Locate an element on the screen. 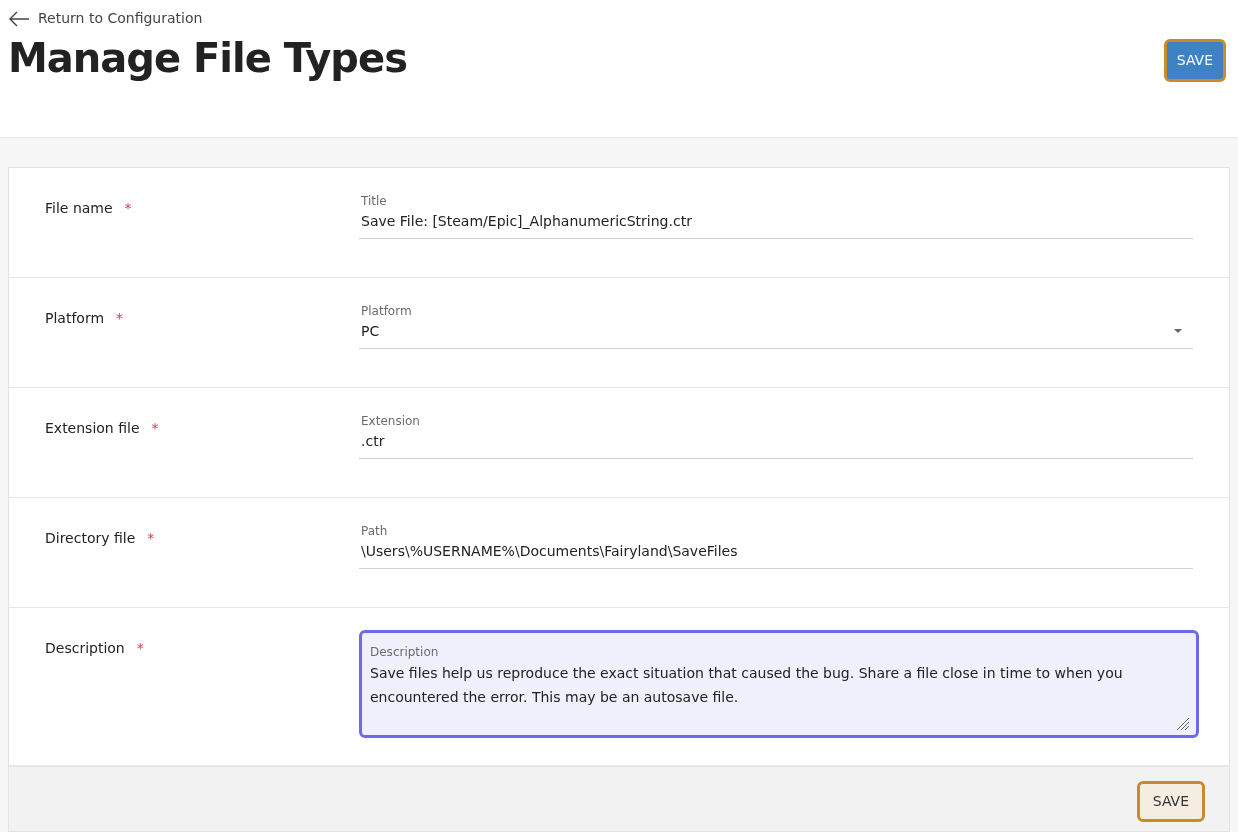 The image size is (1238, 832). back-link: Return to Configuration is located at coordinates (105, 18).